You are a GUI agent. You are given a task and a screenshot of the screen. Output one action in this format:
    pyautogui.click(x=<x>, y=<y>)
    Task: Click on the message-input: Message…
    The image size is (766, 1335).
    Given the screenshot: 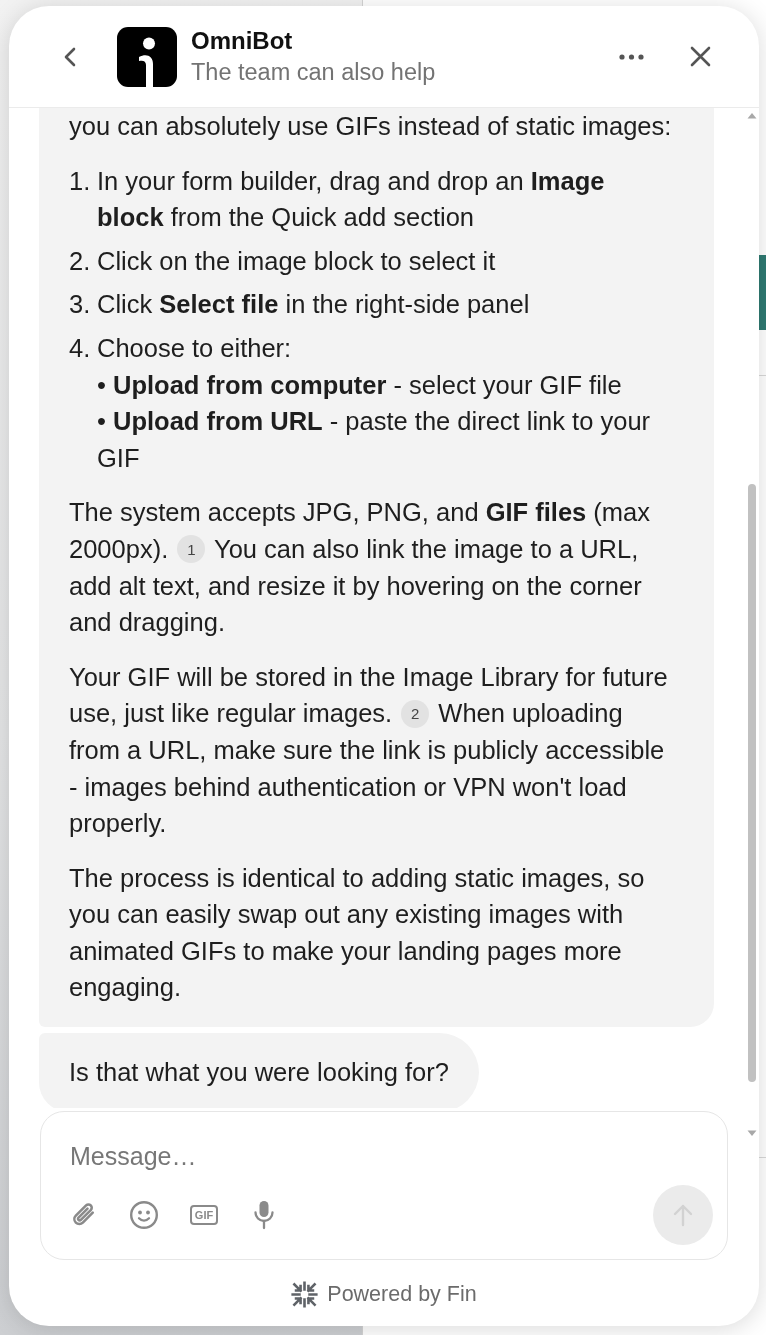 What is the action you would take?
    pyautogui.click(x=370, y=1156)
    